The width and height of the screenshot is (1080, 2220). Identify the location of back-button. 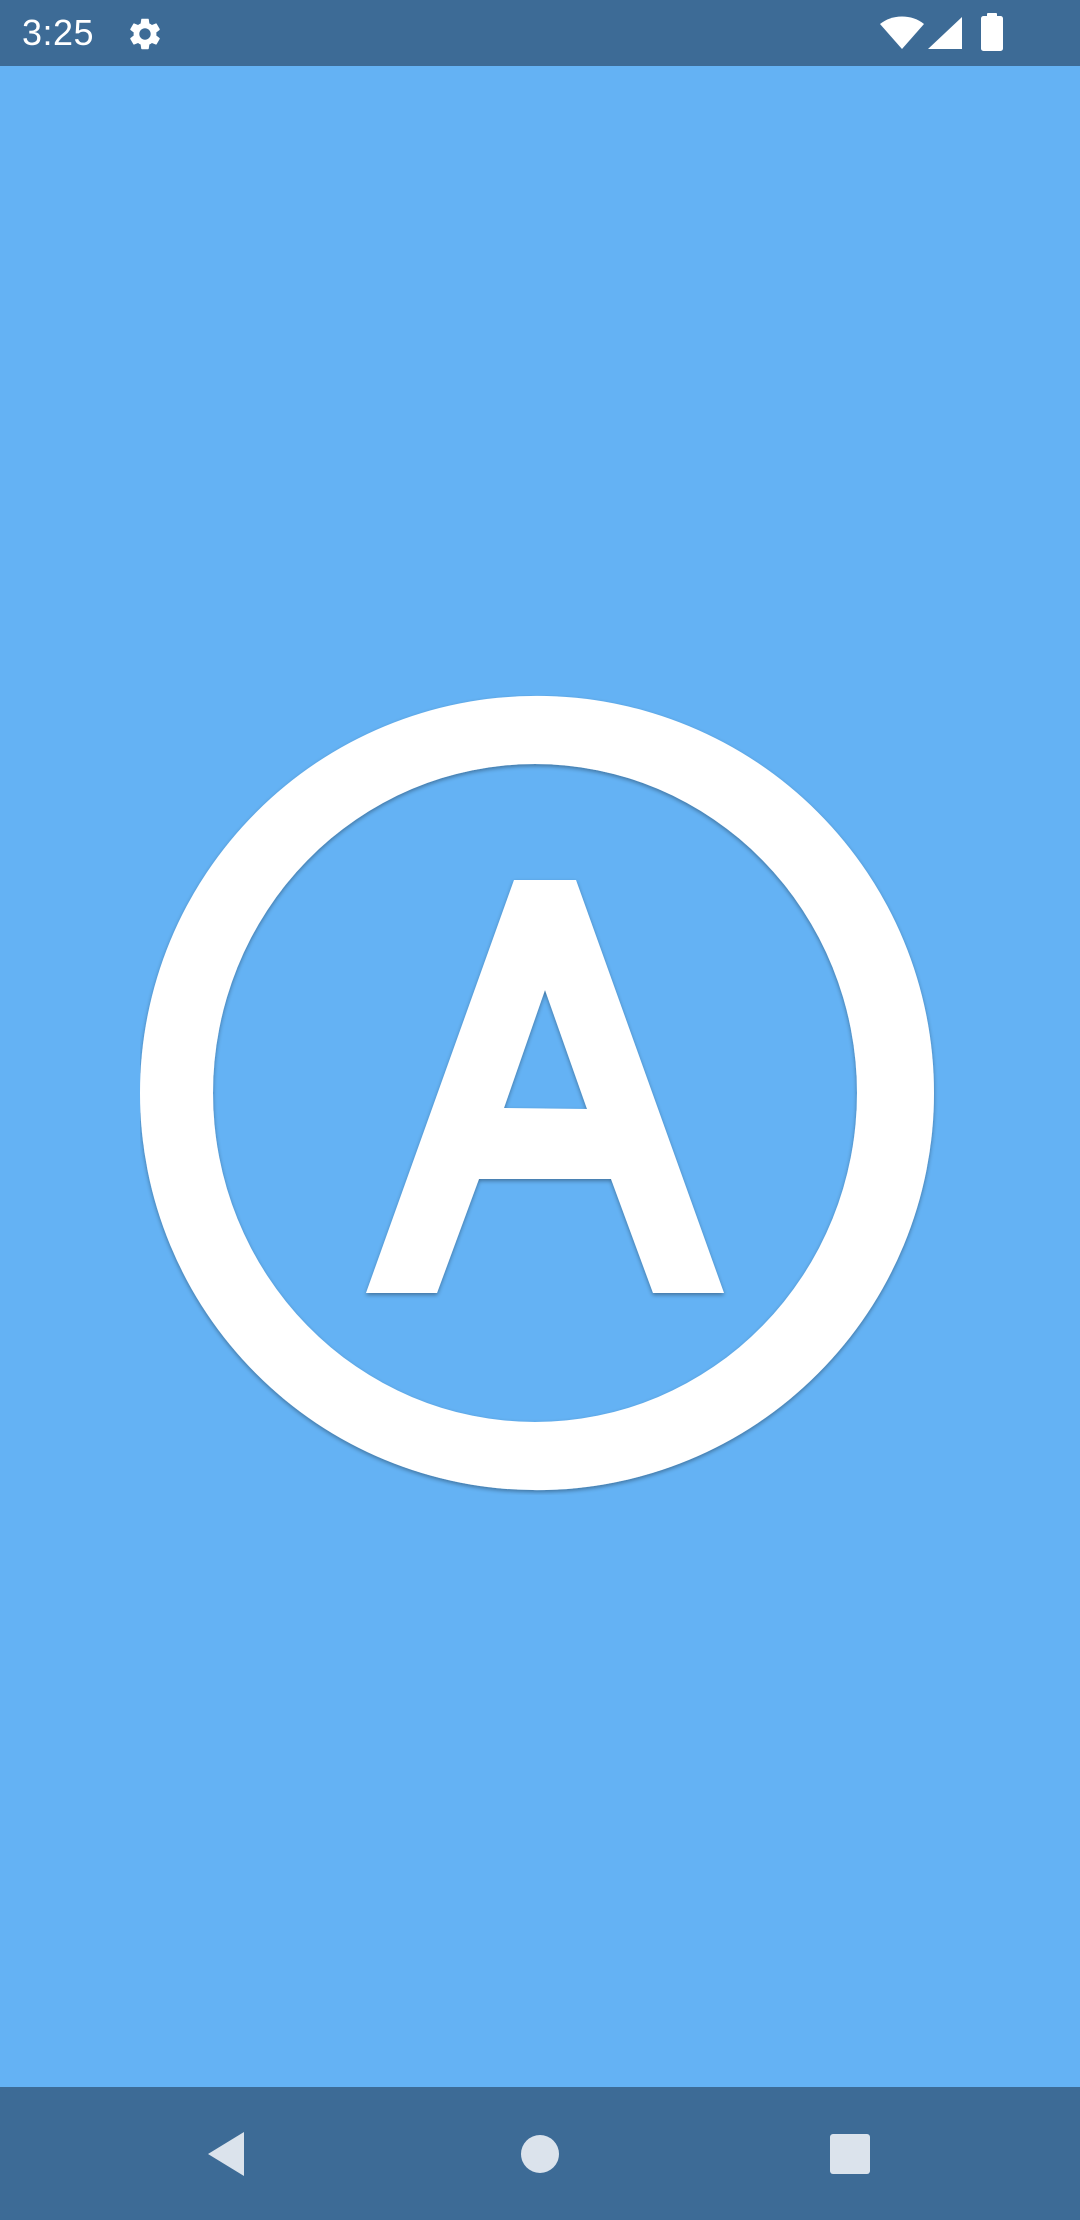
(226, 2153).